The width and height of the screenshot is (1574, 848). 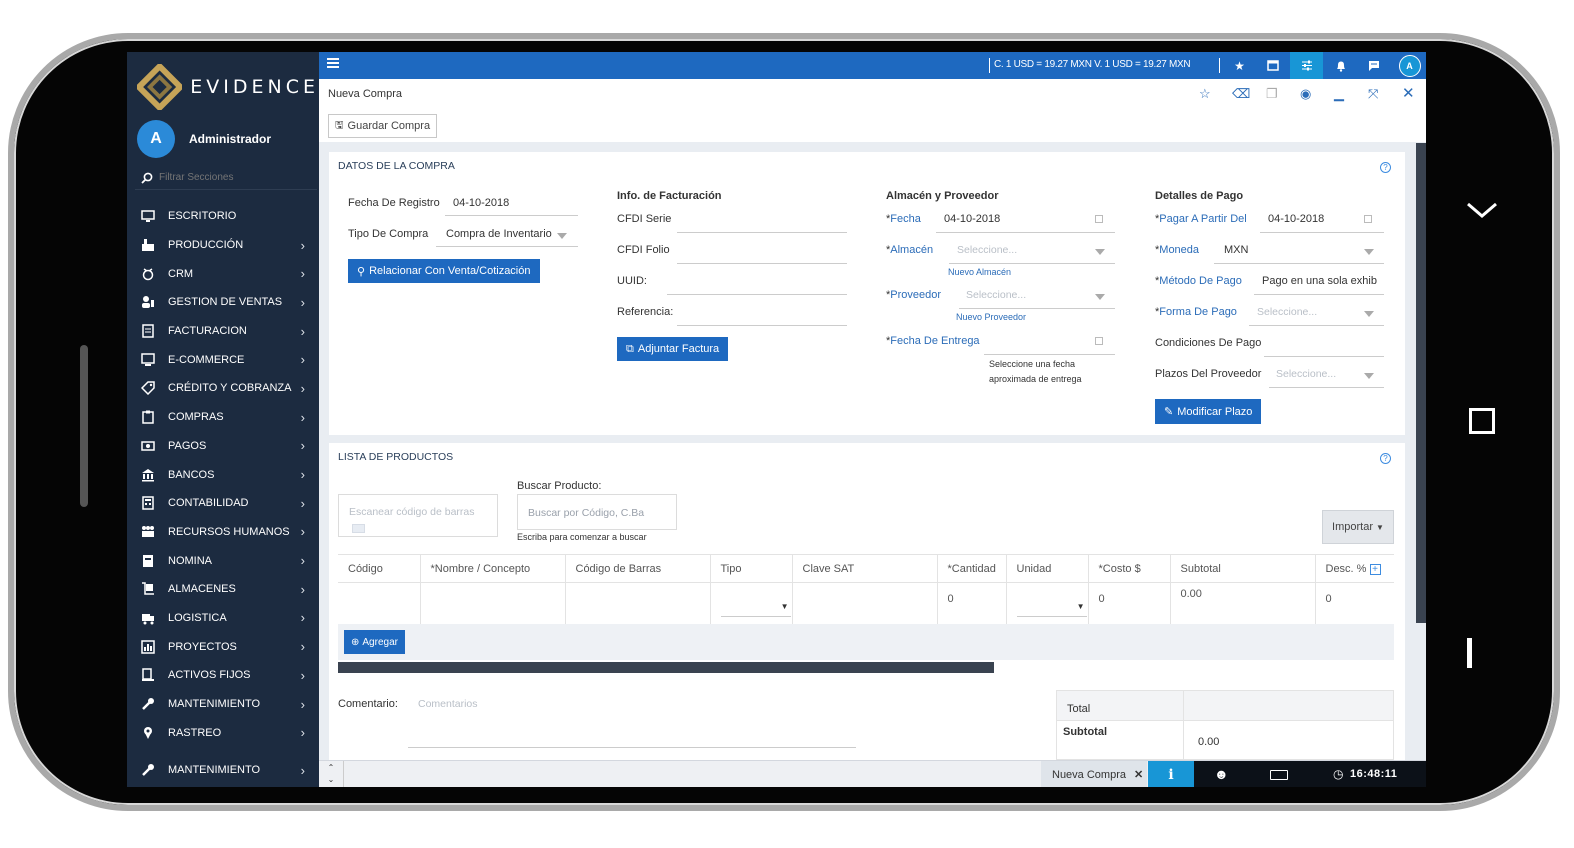 What do you see at coordinates (1049, 354) in the screenshot?
I see `fecha-entrega-input` at bounding box center [1049, 354].